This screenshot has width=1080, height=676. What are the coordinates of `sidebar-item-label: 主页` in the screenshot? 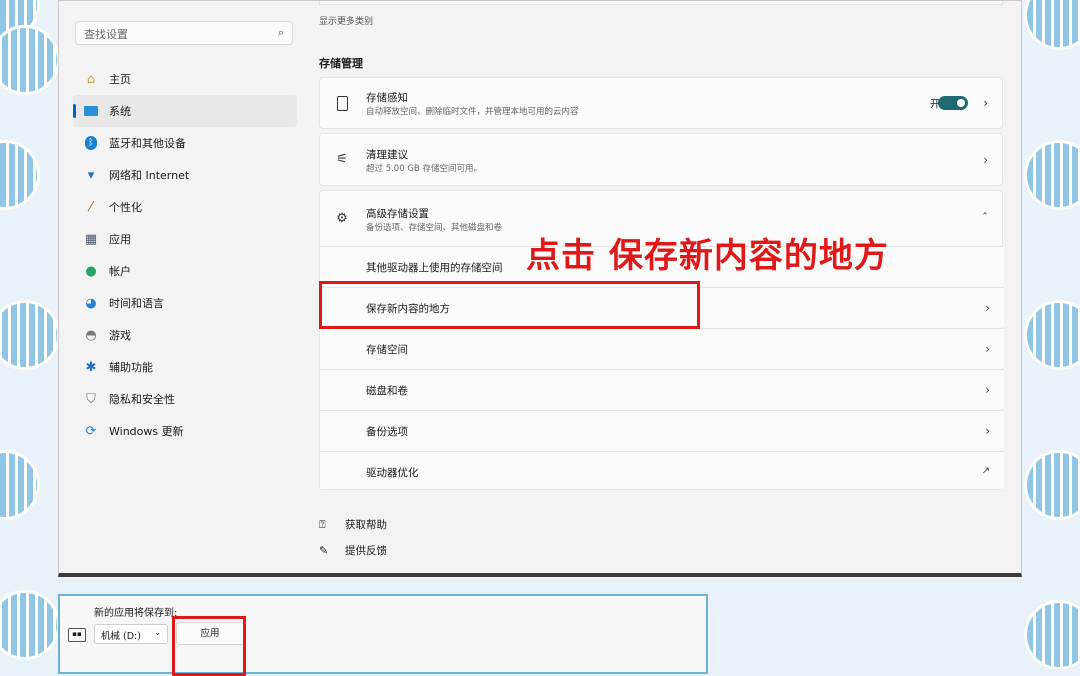 It's located at (120, 79).